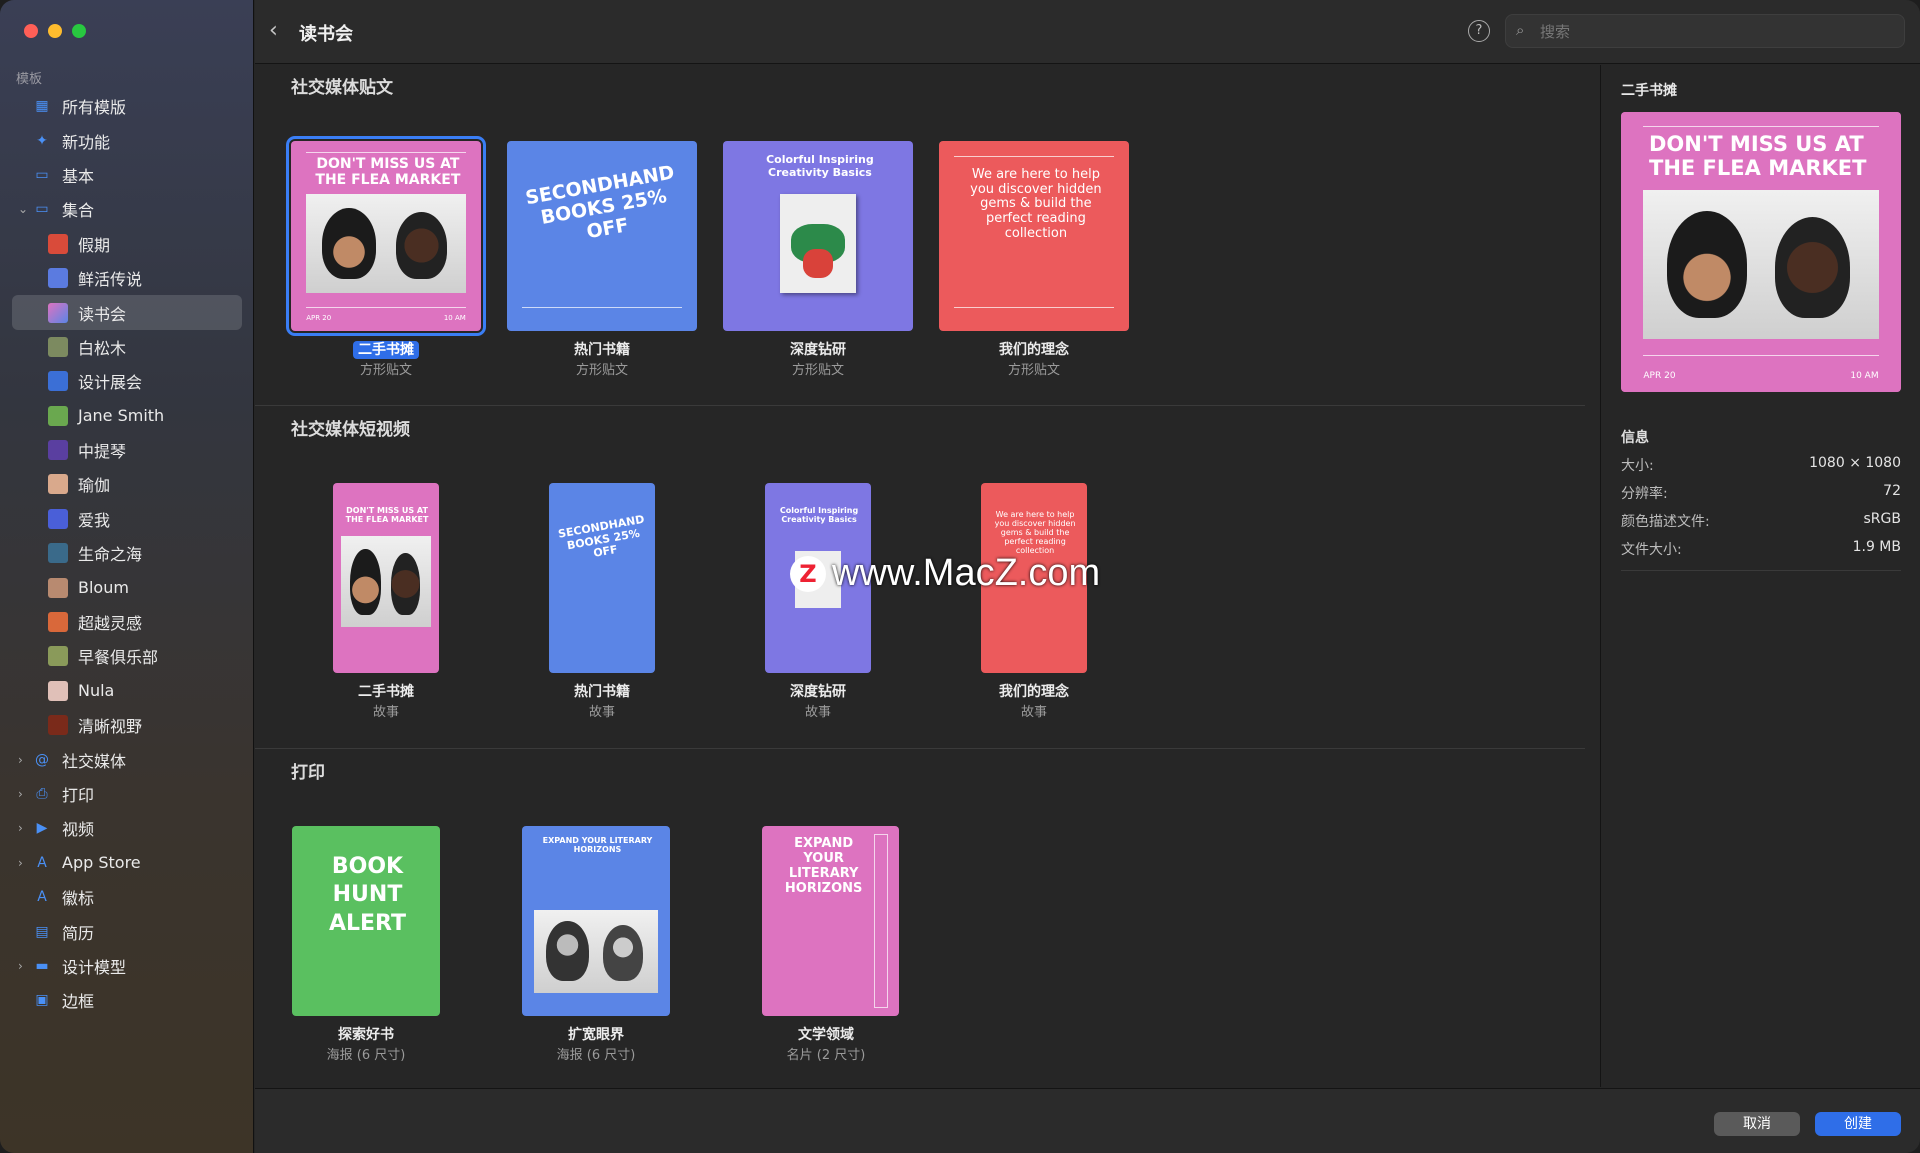  What do you see at coordinates (118, 658) in the screenshot?
I see `sidebar-item-label: 早餐俱乐部` at bounding box center [118, 658].